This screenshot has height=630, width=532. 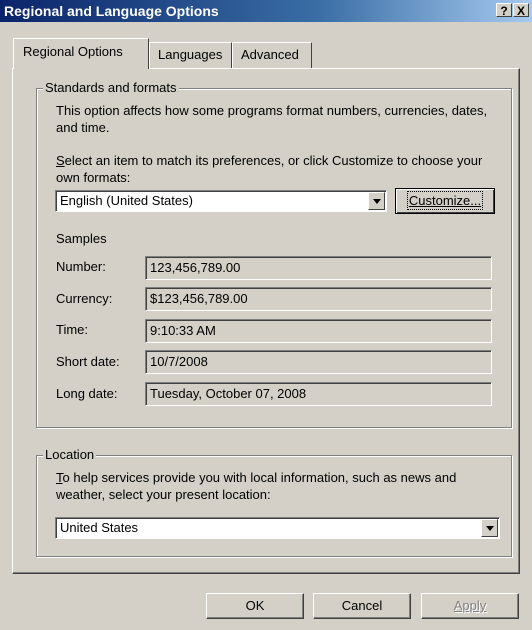 What do you see at coordinates (111, 11) in the screenshot?
I see `window-title: Regional and Language Options` at bounding box center [111, 11].